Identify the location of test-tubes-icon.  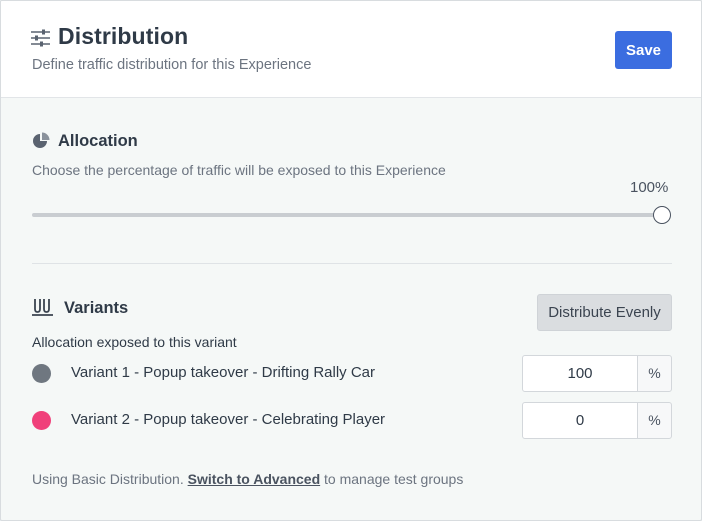
(42, 307).